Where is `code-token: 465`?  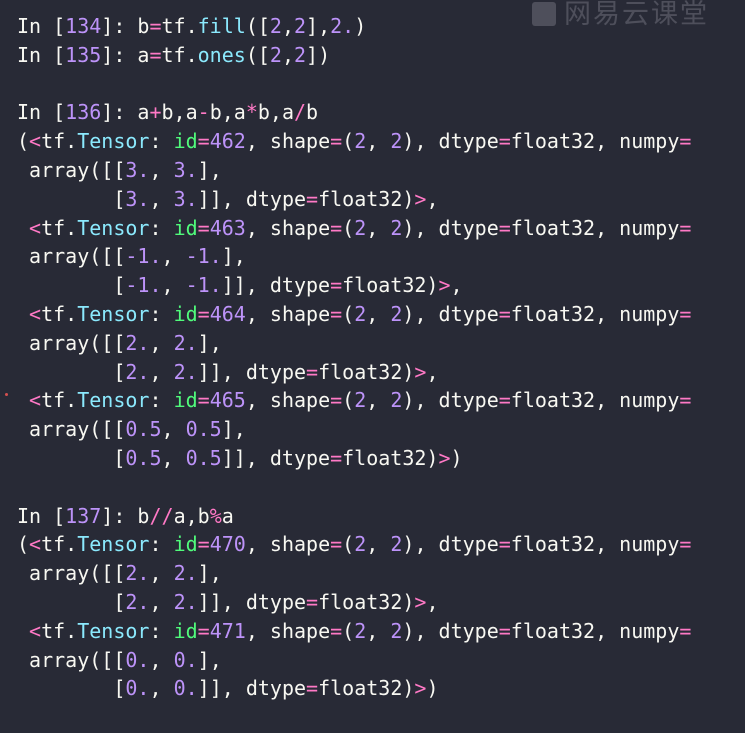
code-token: 465 is located at coordinates (227, 400).